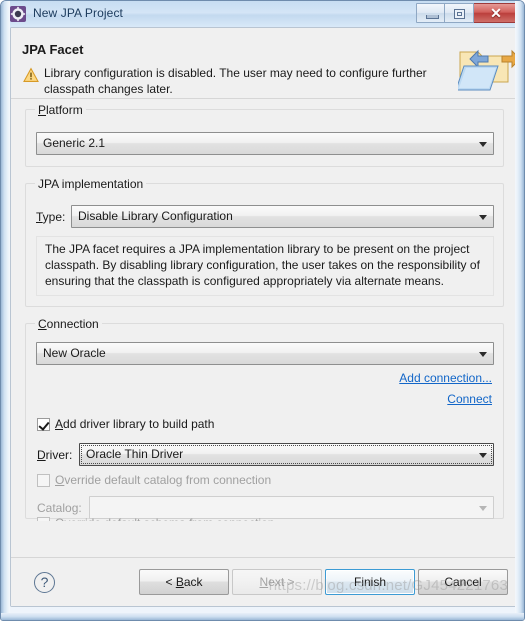 The image size is (525, 621). What do you see at coordinates (430, 13) in the screenshot?
I see `minimize-button` at bounding box center [430, 13].